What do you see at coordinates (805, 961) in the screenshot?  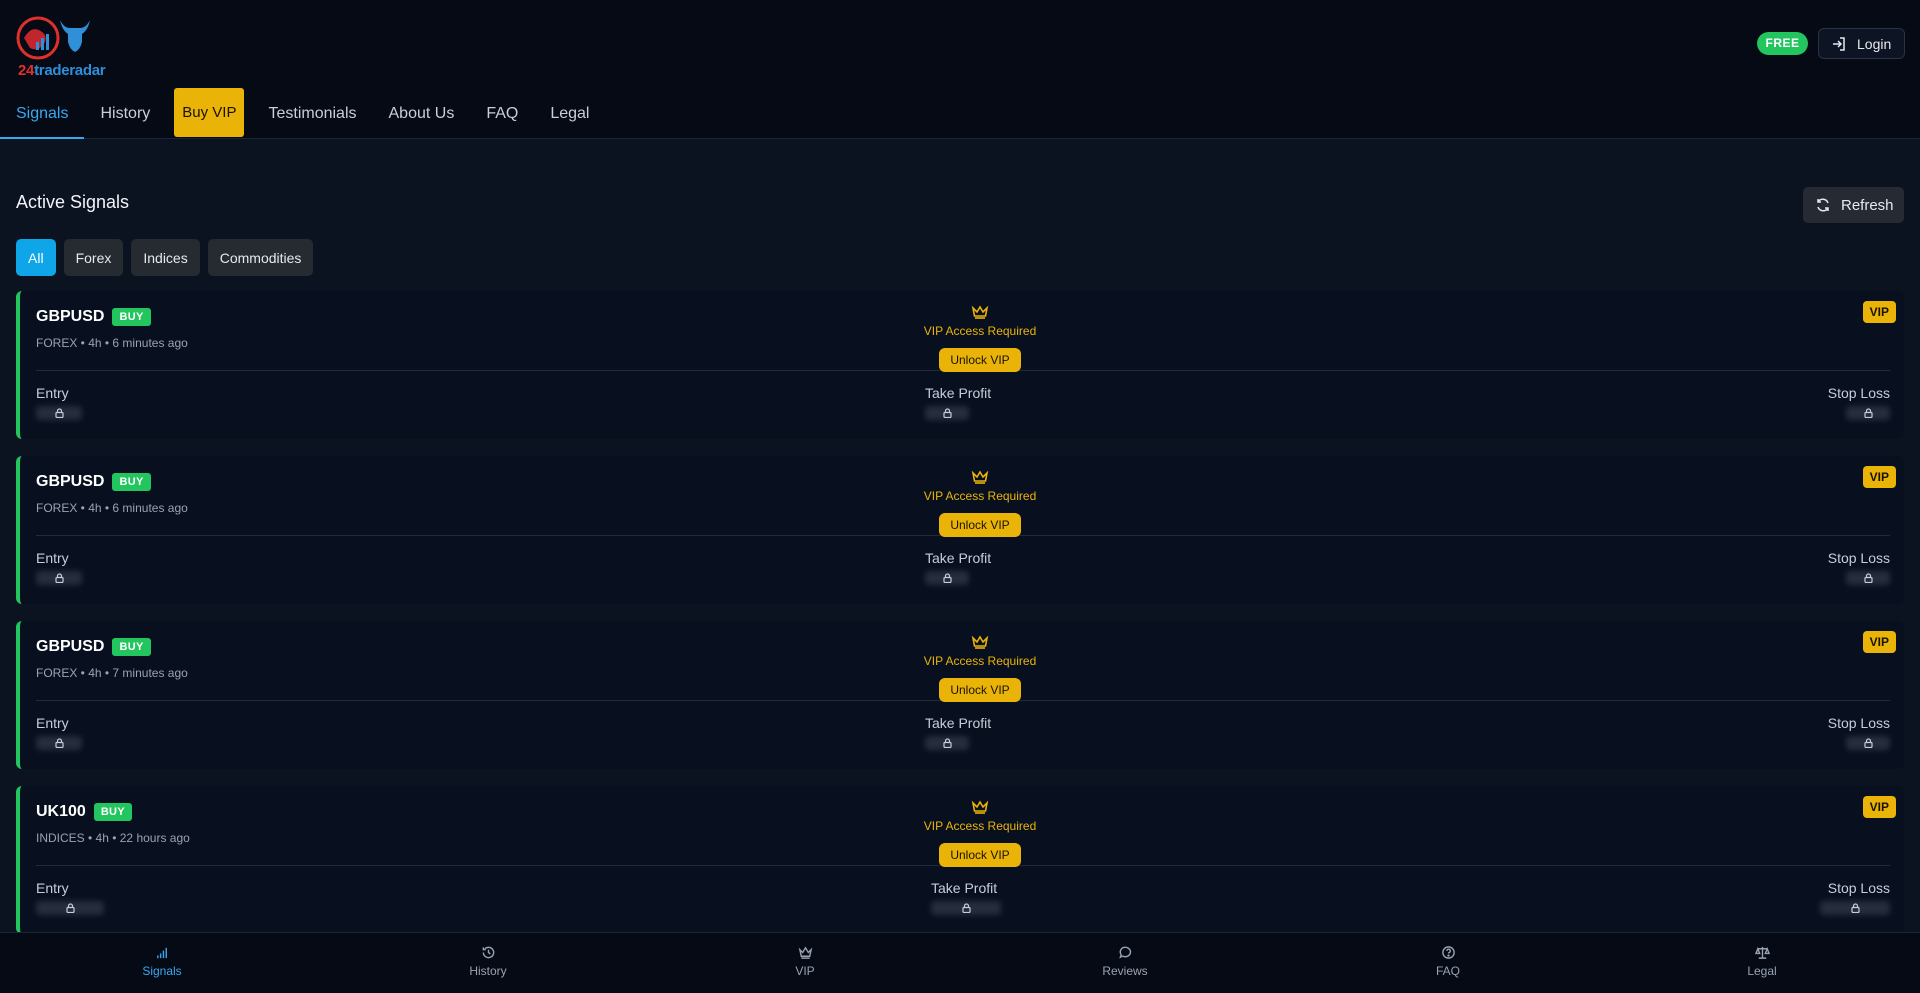 I see `bottom-nav-vip: VIP` at bounding box center [805, 961].